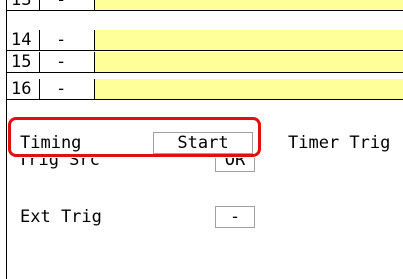  I want to click on ext-trig-label: Ext Trig, so click(61, 217).